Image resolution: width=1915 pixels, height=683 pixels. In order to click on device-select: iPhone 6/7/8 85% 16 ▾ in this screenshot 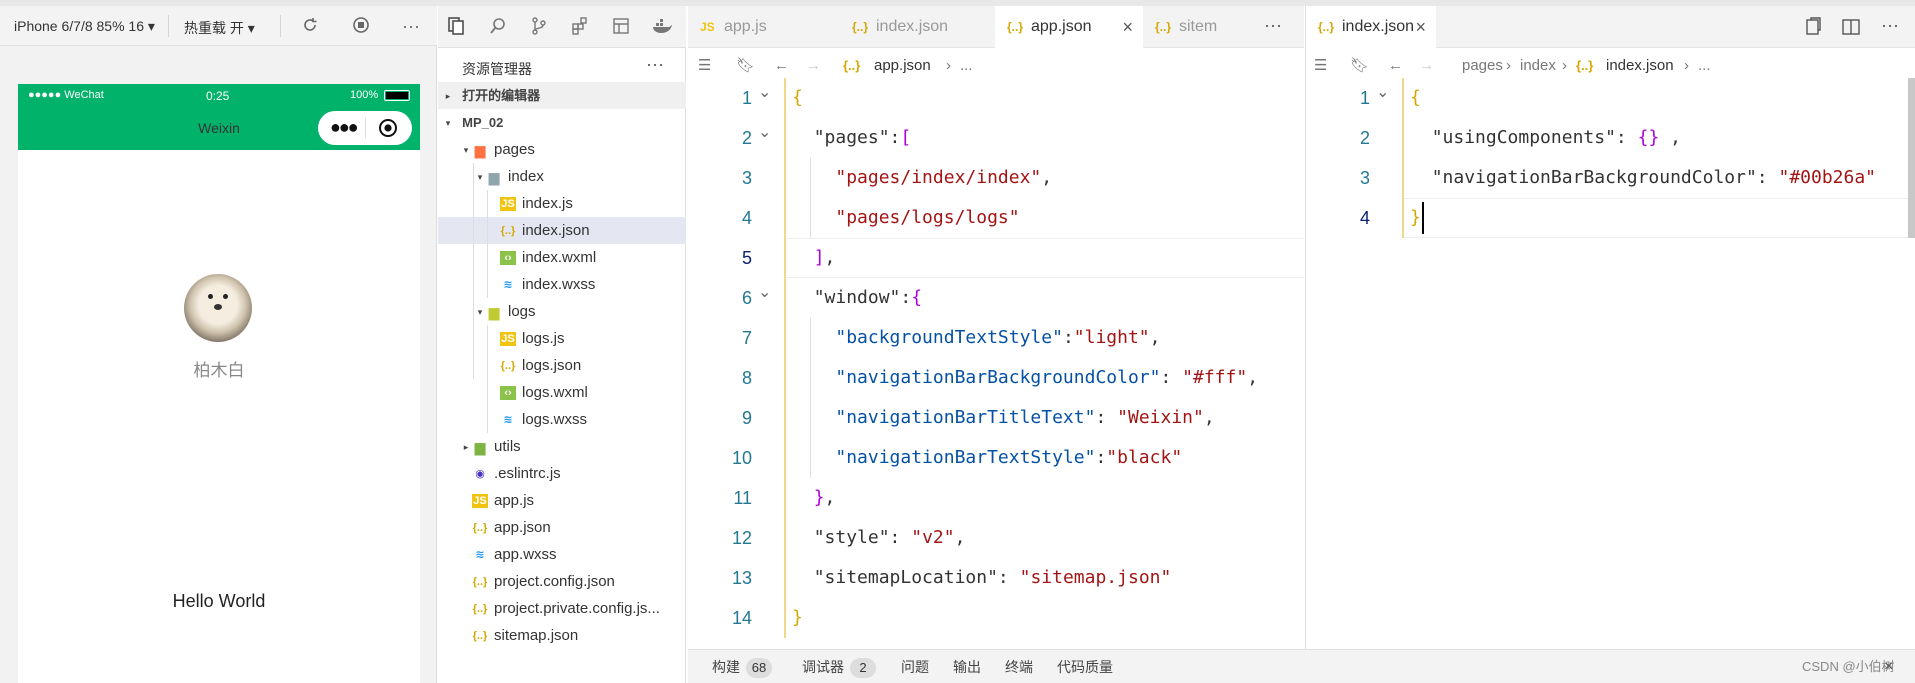, I will do `click(84, 26)`.